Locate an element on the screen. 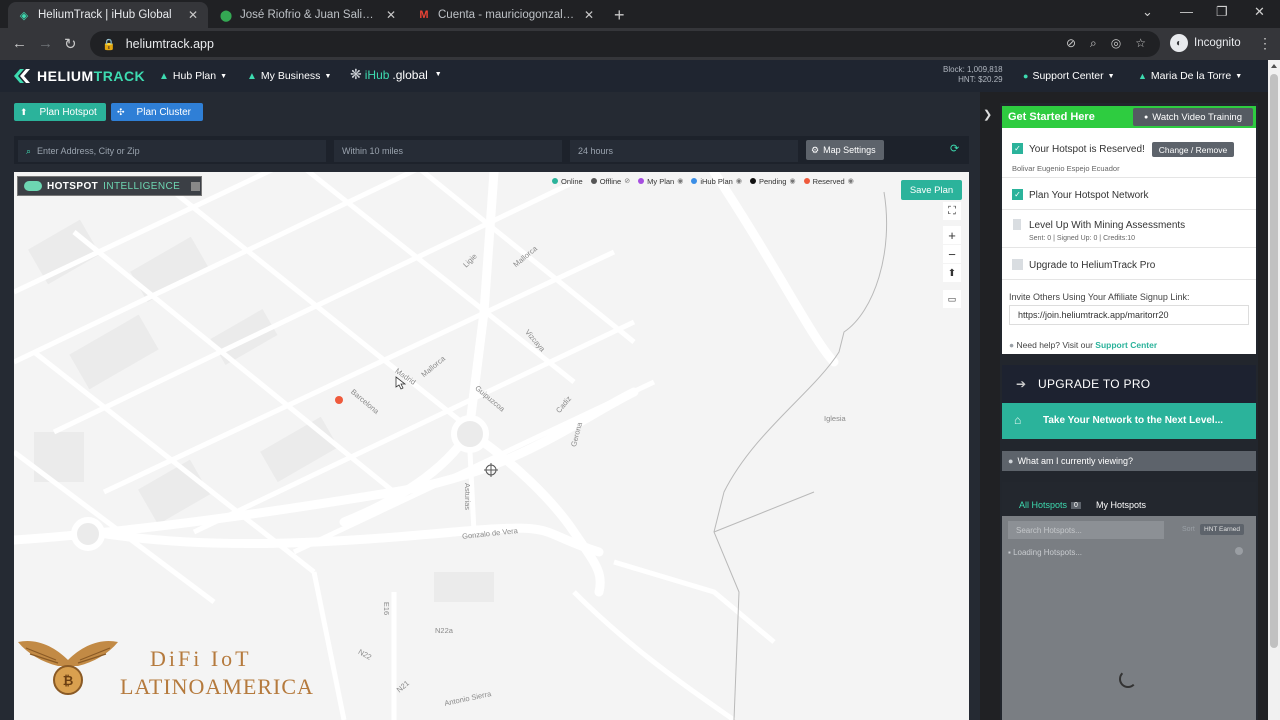 This screenshot has height=720, width=1280. address-bar: 🔒 heliumtrack.app ⊘ ⌕ ◎ ☆ is located at coordinates (625, 44).